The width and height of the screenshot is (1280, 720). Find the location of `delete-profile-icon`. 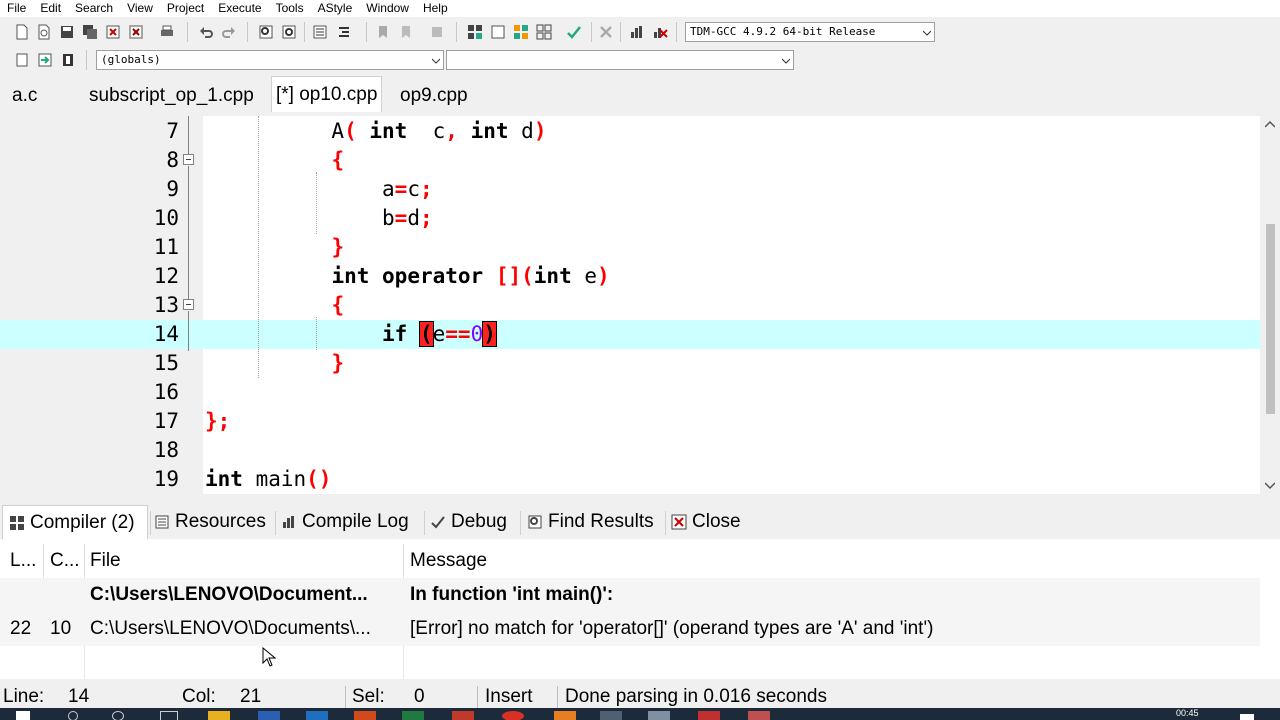

delete-profile-icon is located at coordinates (660, 32).